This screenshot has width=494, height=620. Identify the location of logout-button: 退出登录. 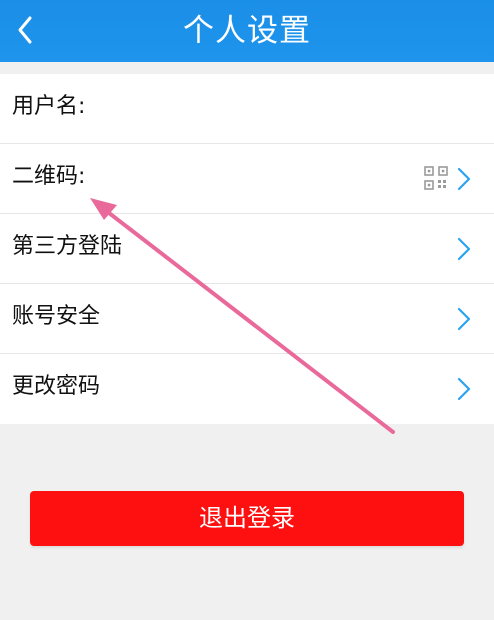
(247, 518).